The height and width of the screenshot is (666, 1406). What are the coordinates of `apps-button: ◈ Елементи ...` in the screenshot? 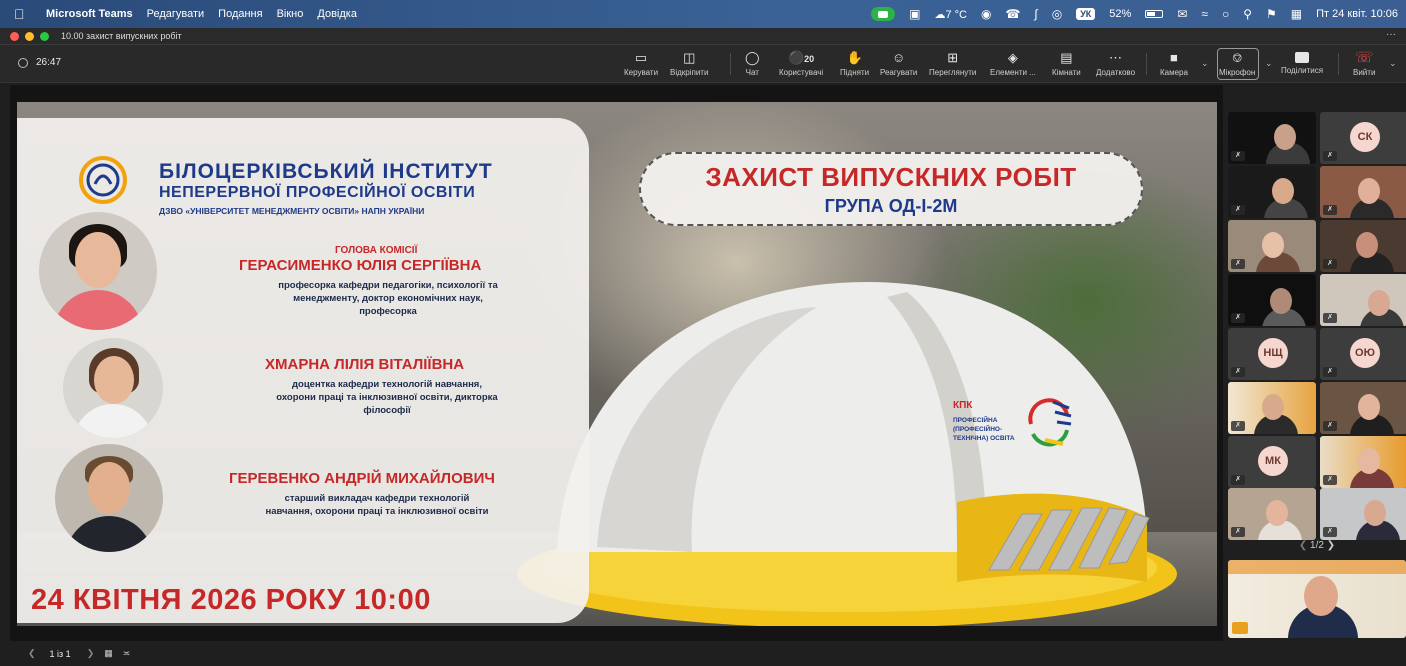 It's located at (1013, 63).